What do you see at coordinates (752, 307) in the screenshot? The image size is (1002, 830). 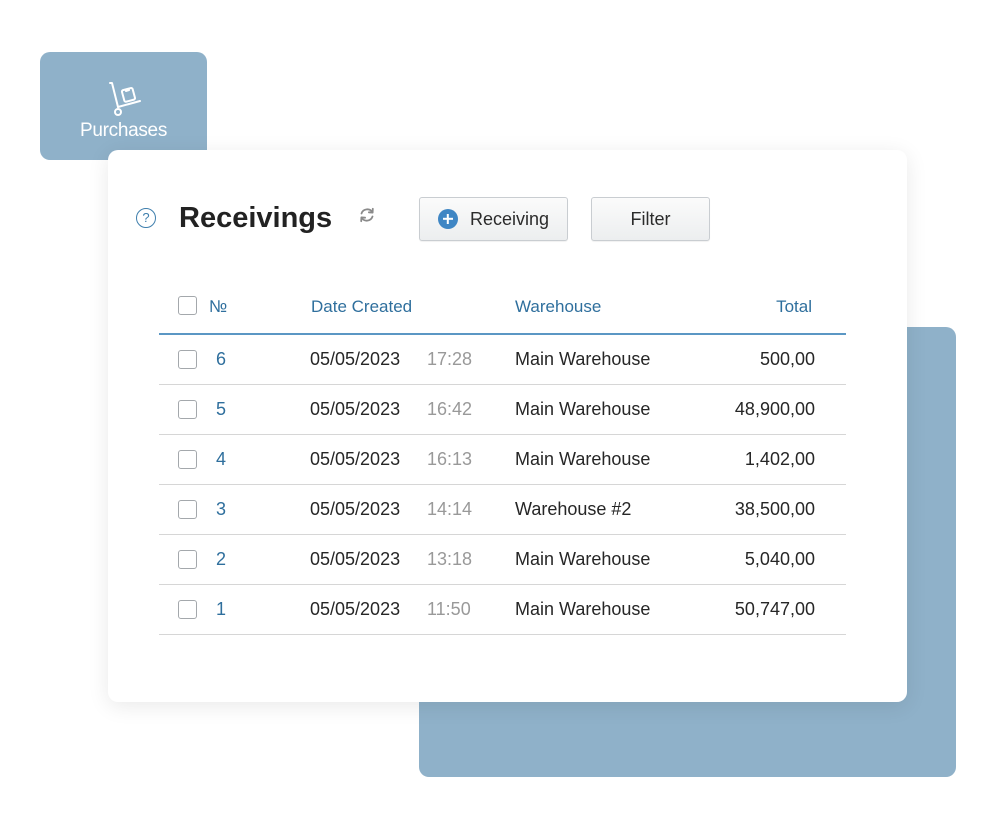 I see `column-header-total: Total` at bounding box center [752, 307].